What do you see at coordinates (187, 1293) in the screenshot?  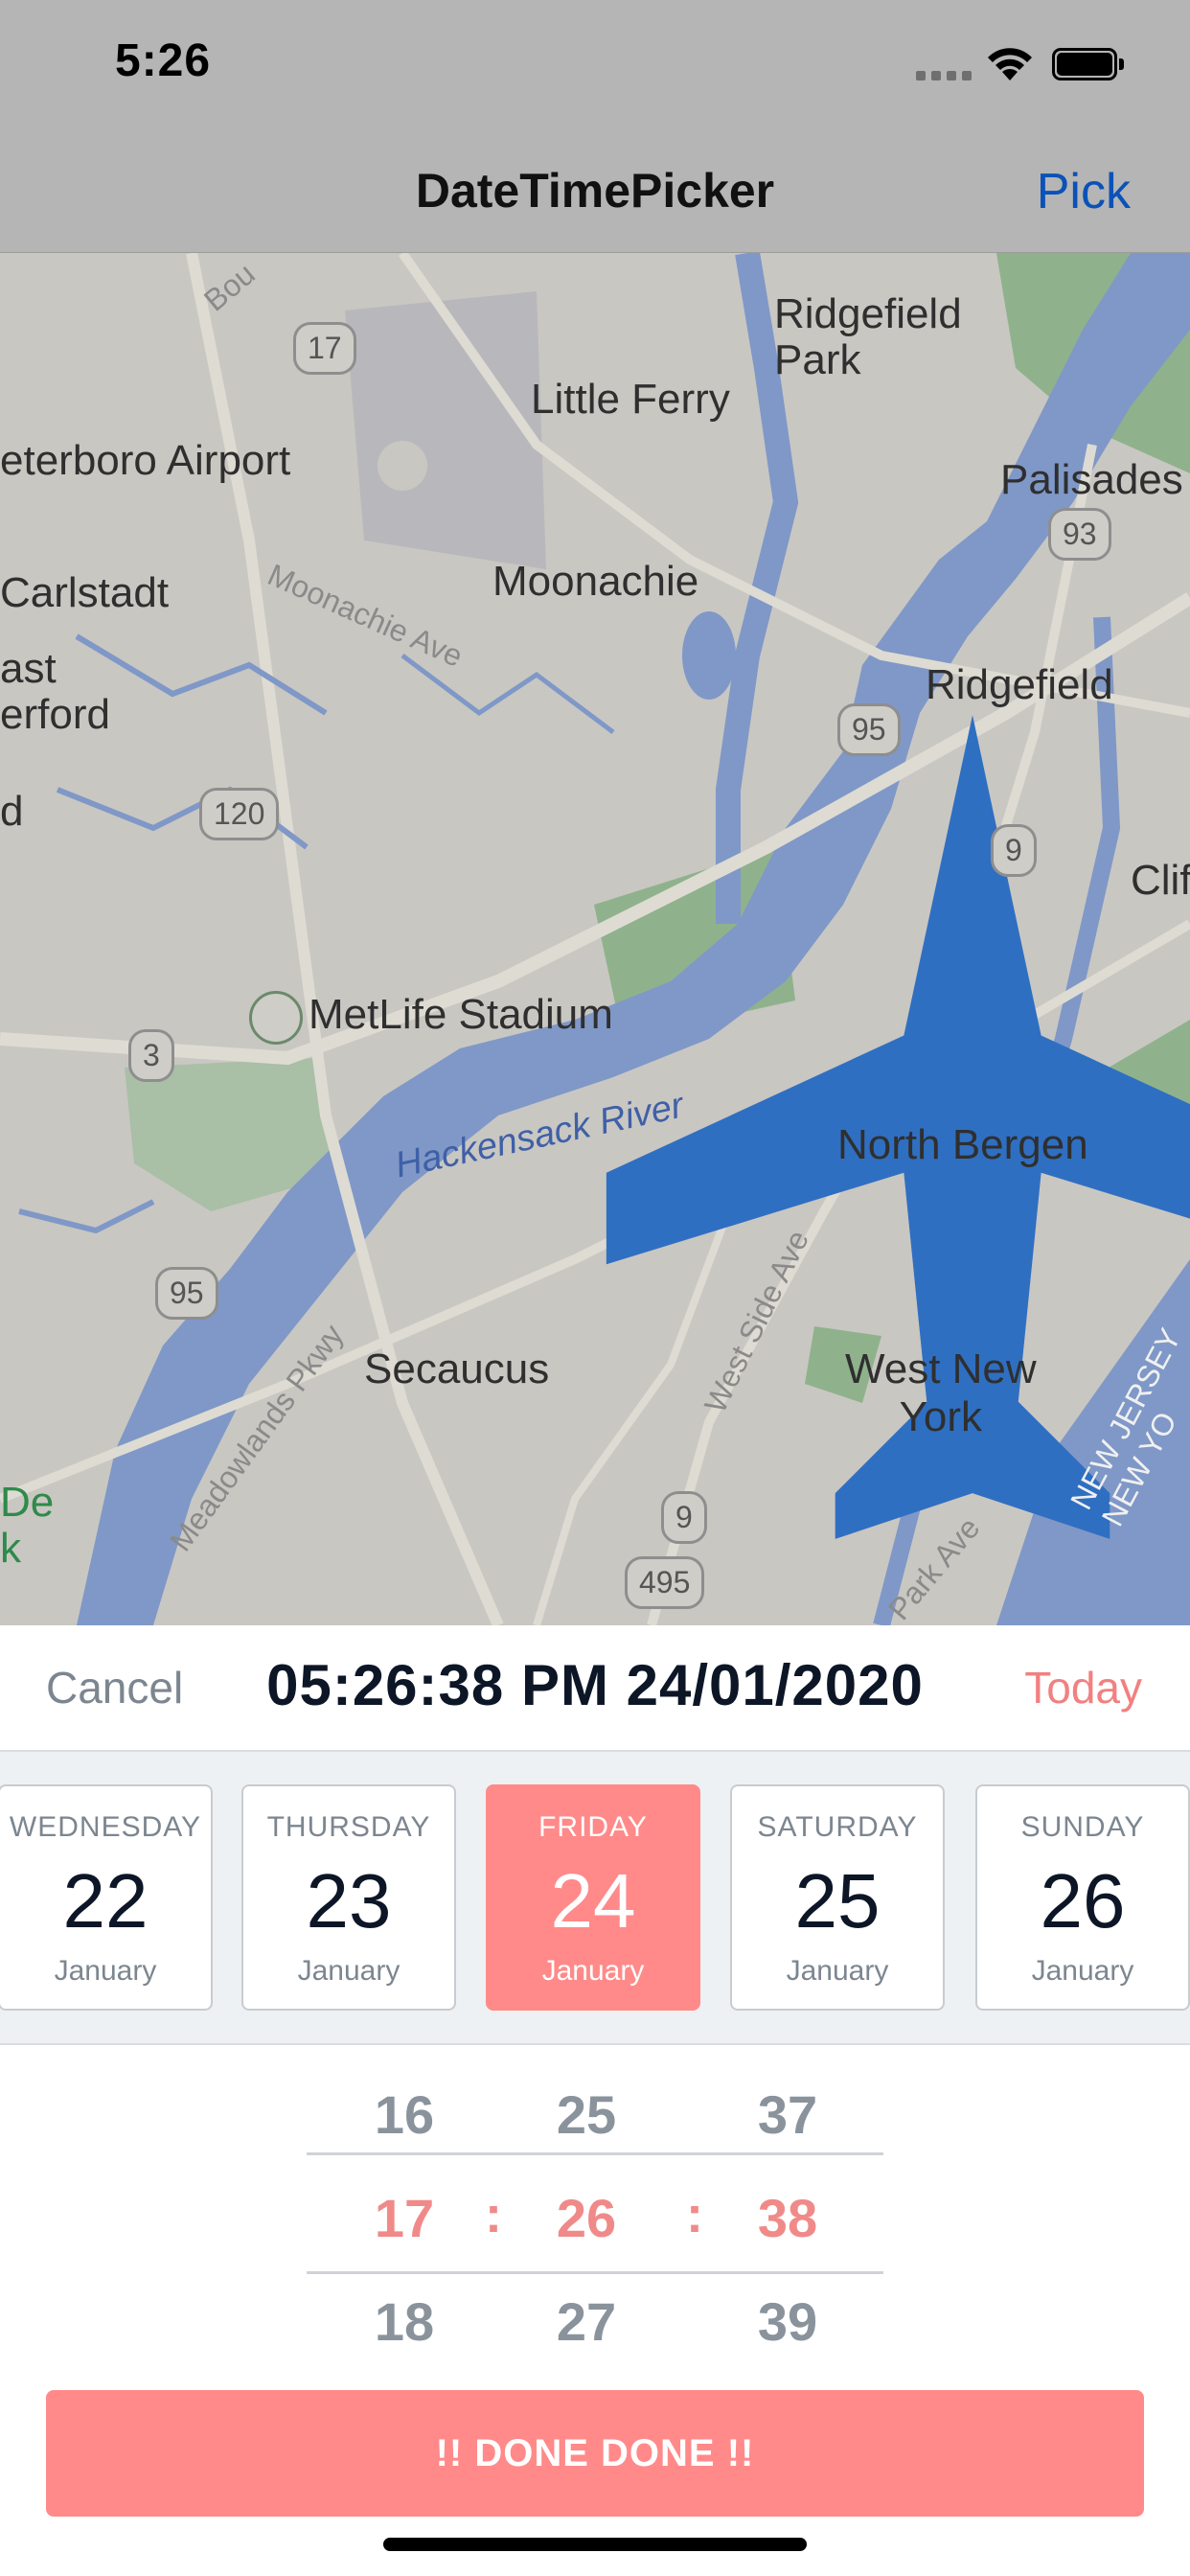 I see `route-shield-95-south: 95` at bounding box center [187, 1293].